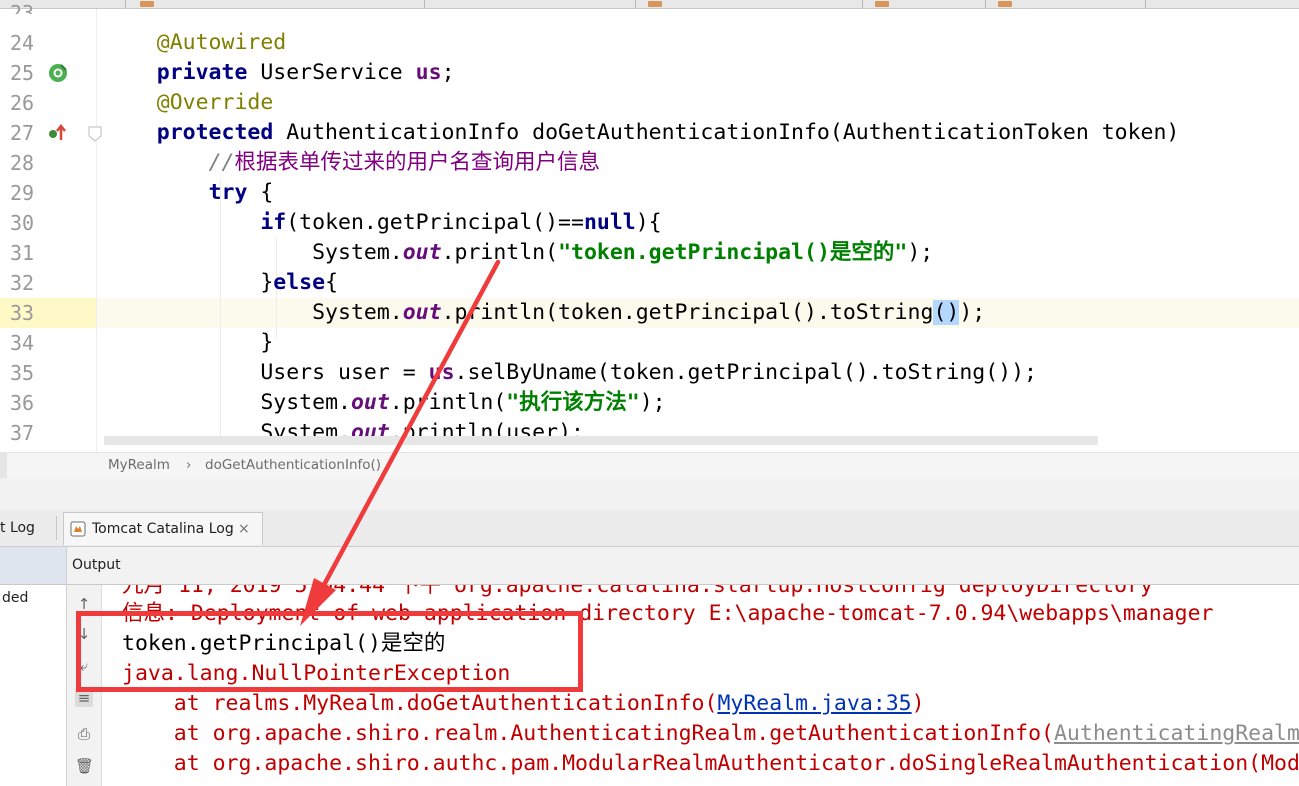 The image size is (1299, 786). I want to click on tab-tomcat-catalina-log: Tomcat Catalina Log ×, so click(163, 528).